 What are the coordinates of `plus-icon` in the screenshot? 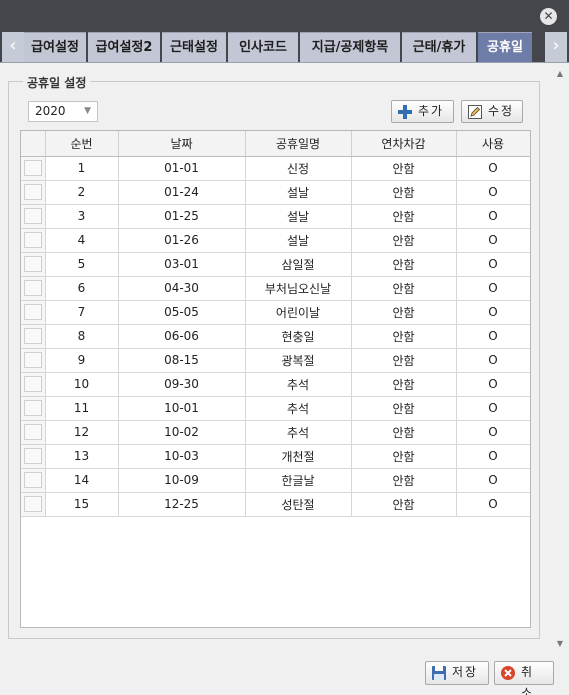 It's located at (405, 112).